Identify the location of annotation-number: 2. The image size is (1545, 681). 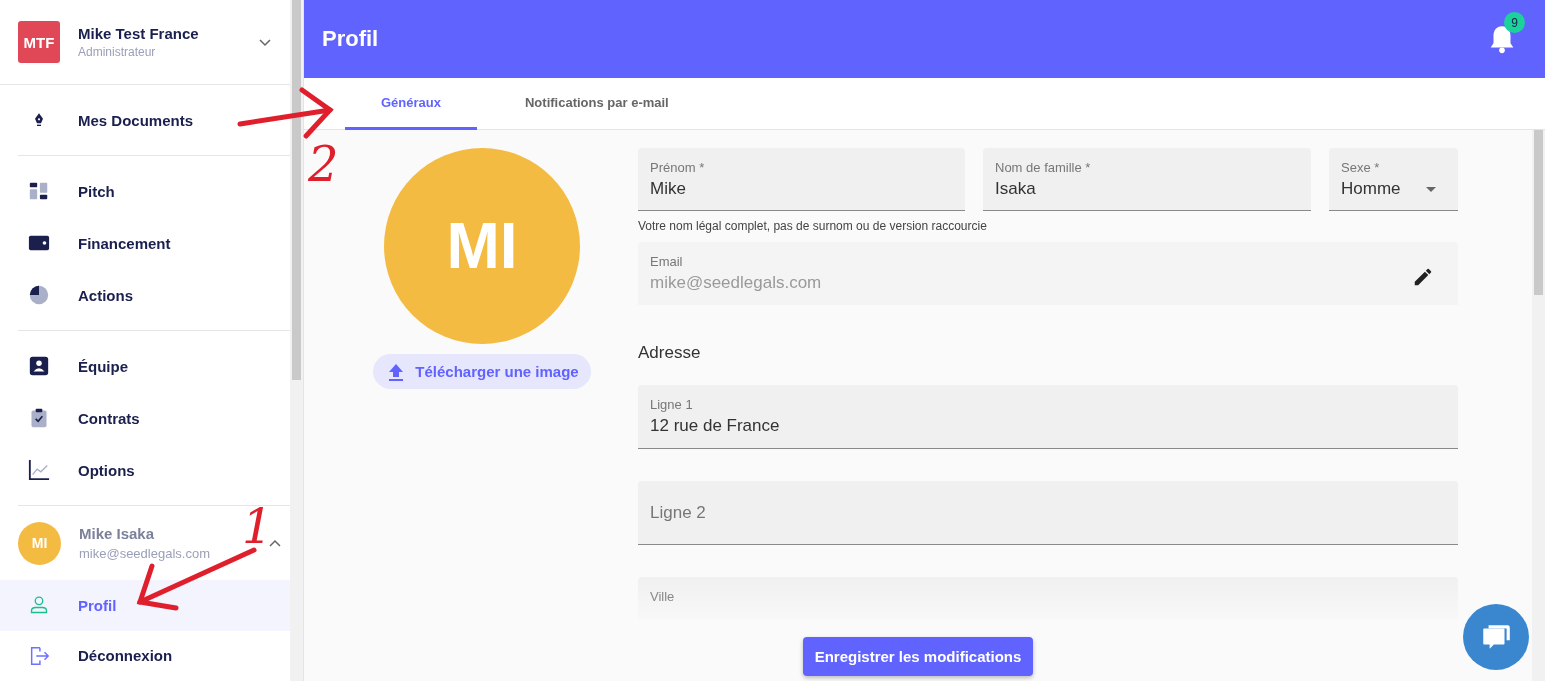
(324, 167).